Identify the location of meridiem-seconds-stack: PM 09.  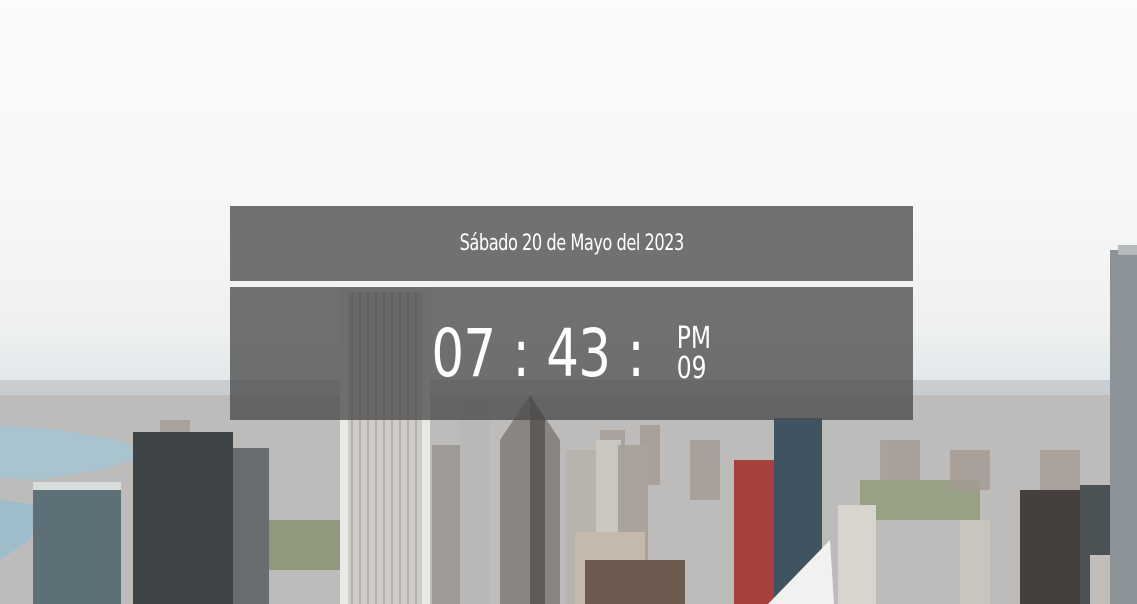
(694, 353).